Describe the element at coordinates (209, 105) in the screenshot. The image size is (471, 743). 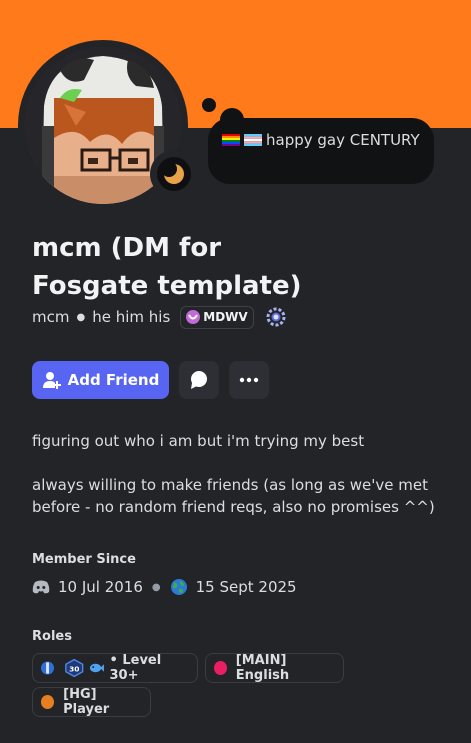
I see `thought-bubble-dot` at that location.